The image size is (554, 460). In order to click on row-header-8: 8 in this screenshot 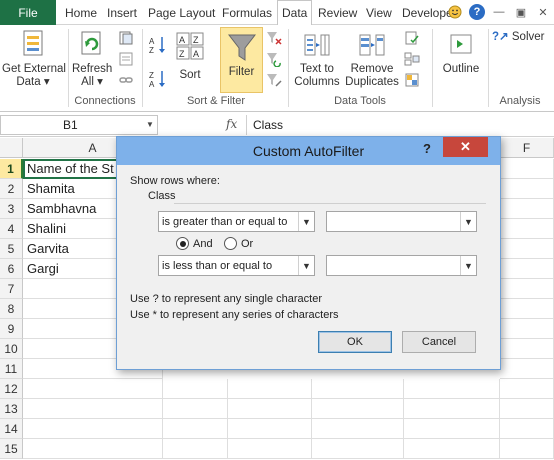, I will do `click(11, 309)`.